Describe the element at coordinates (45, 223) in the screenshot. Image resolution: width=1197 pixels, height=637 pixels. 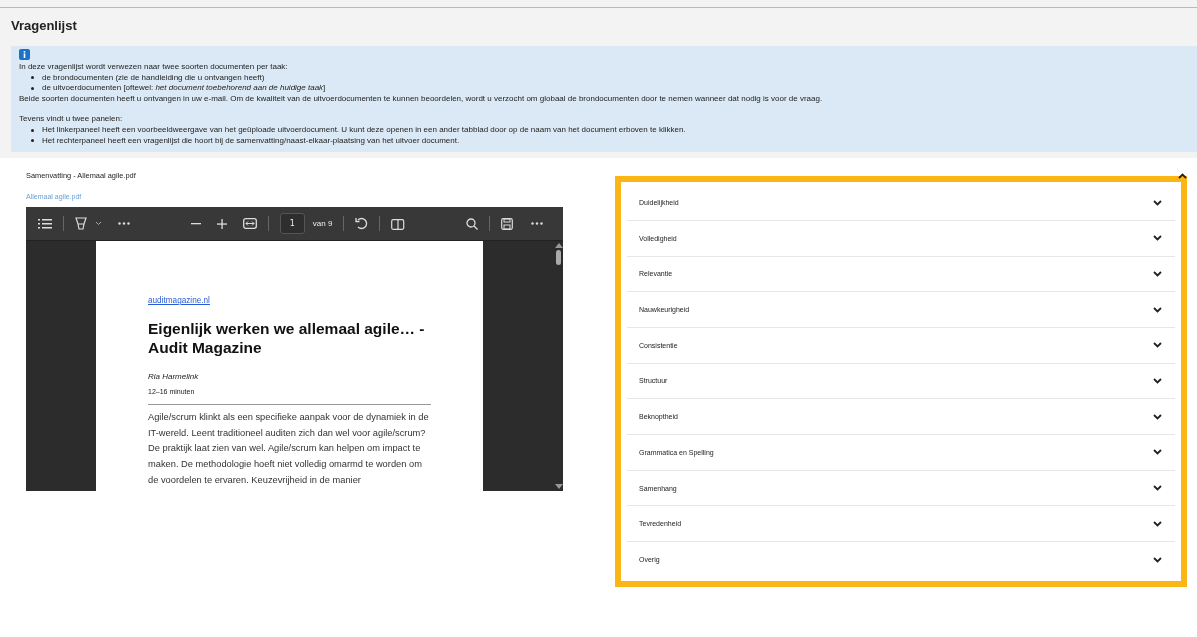
I see `list-icon` at that location.